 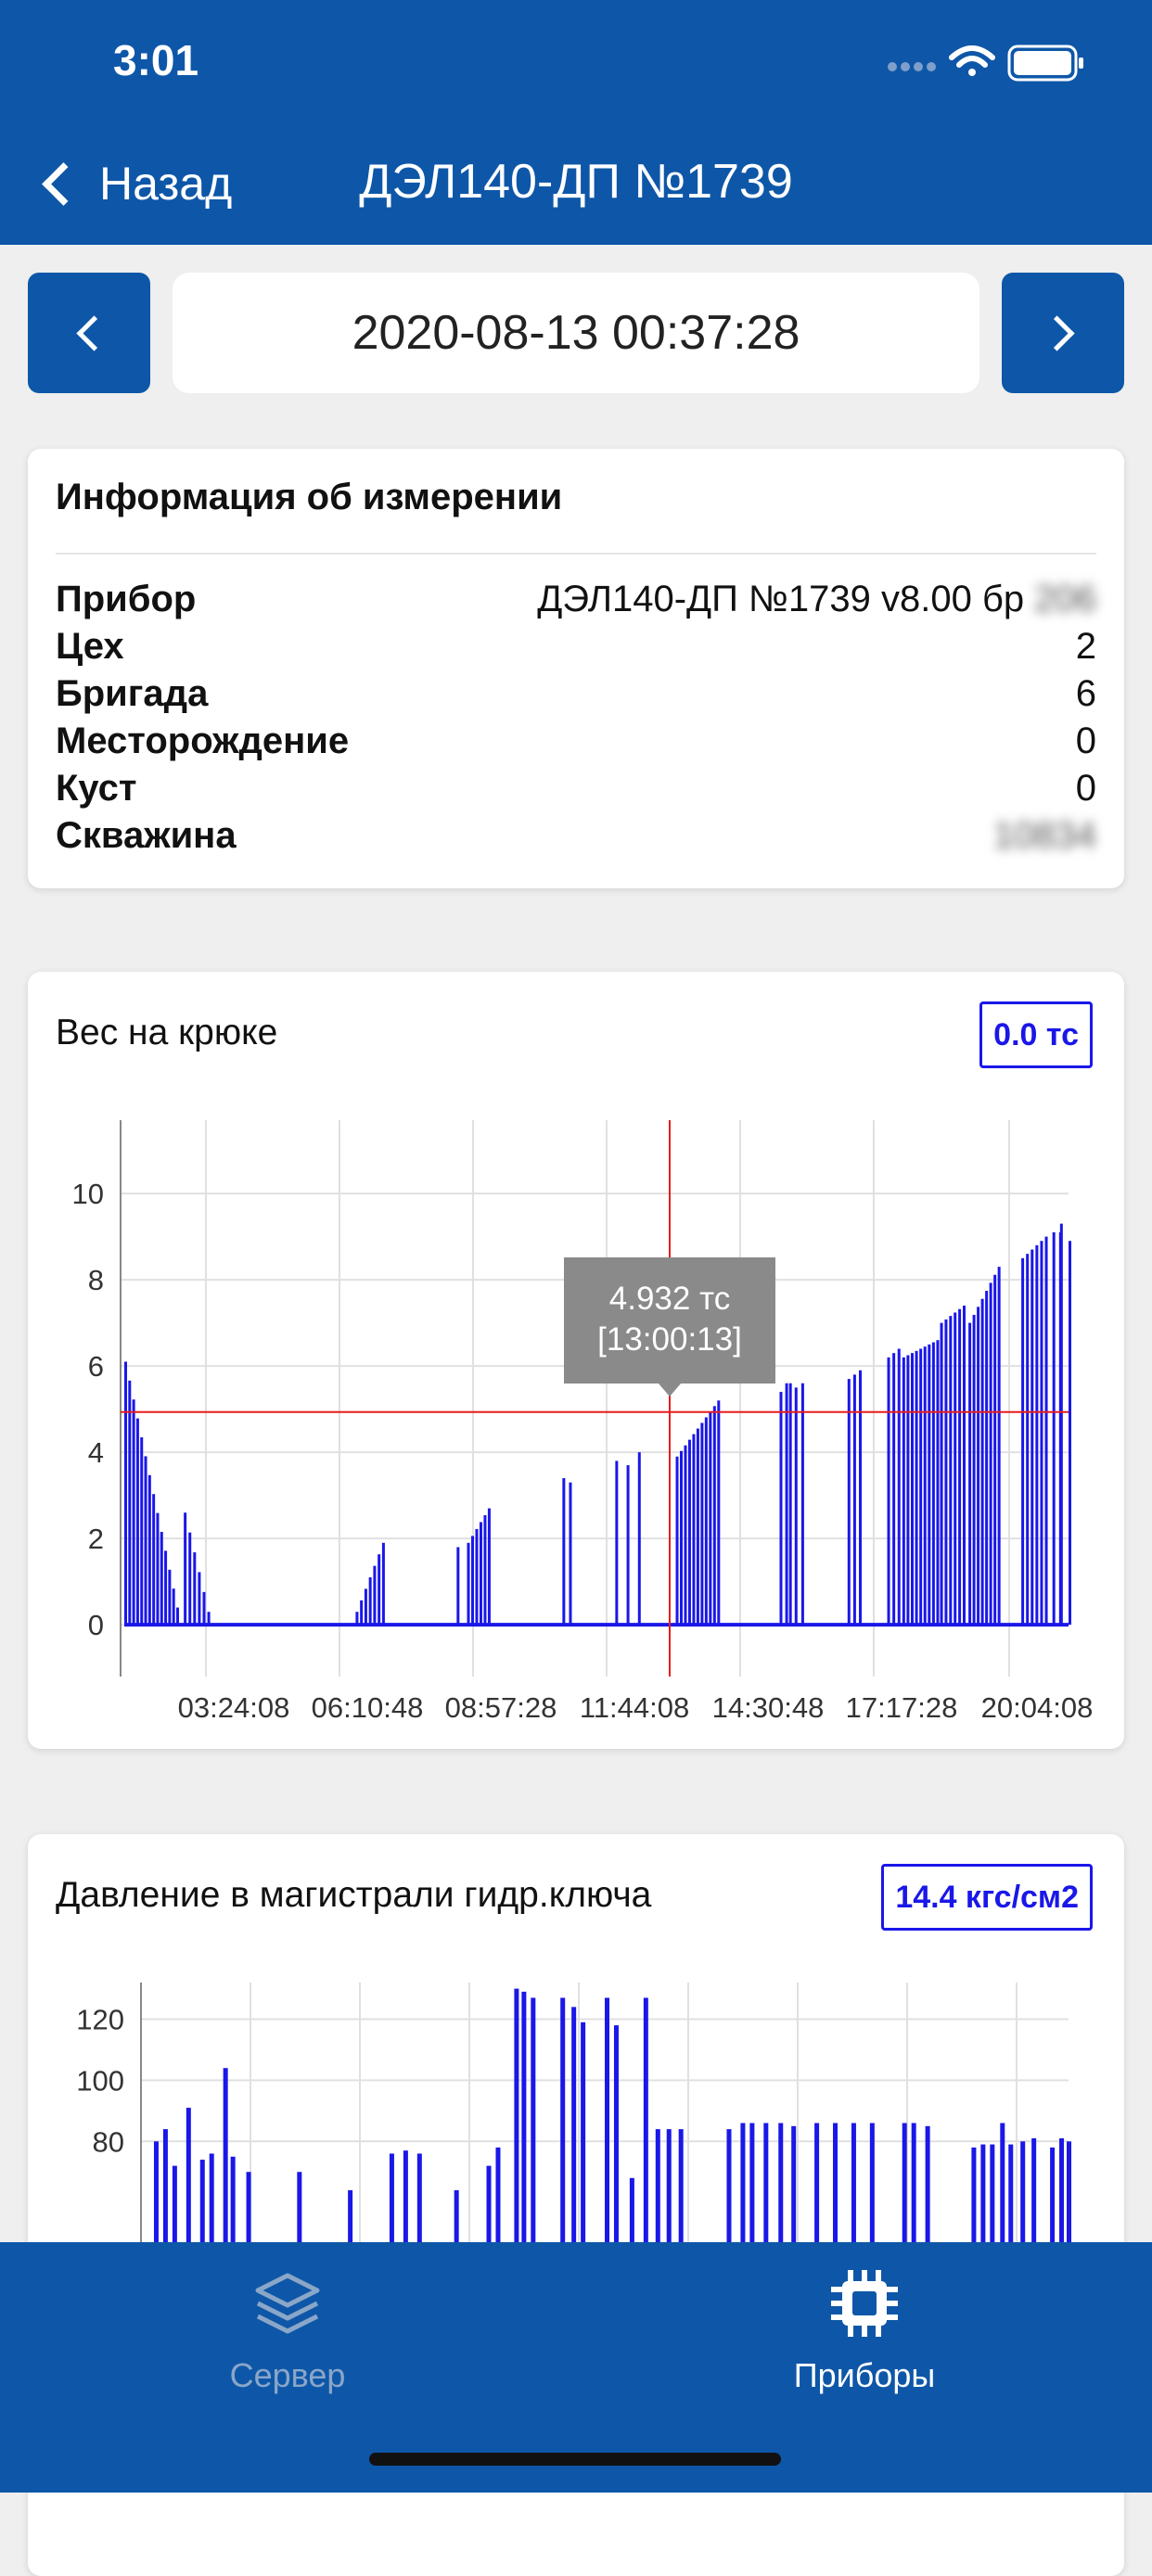 What do you see at coordinates (576, 554) in the screenshot?
I see `divider` at bounding box center [576, 554].